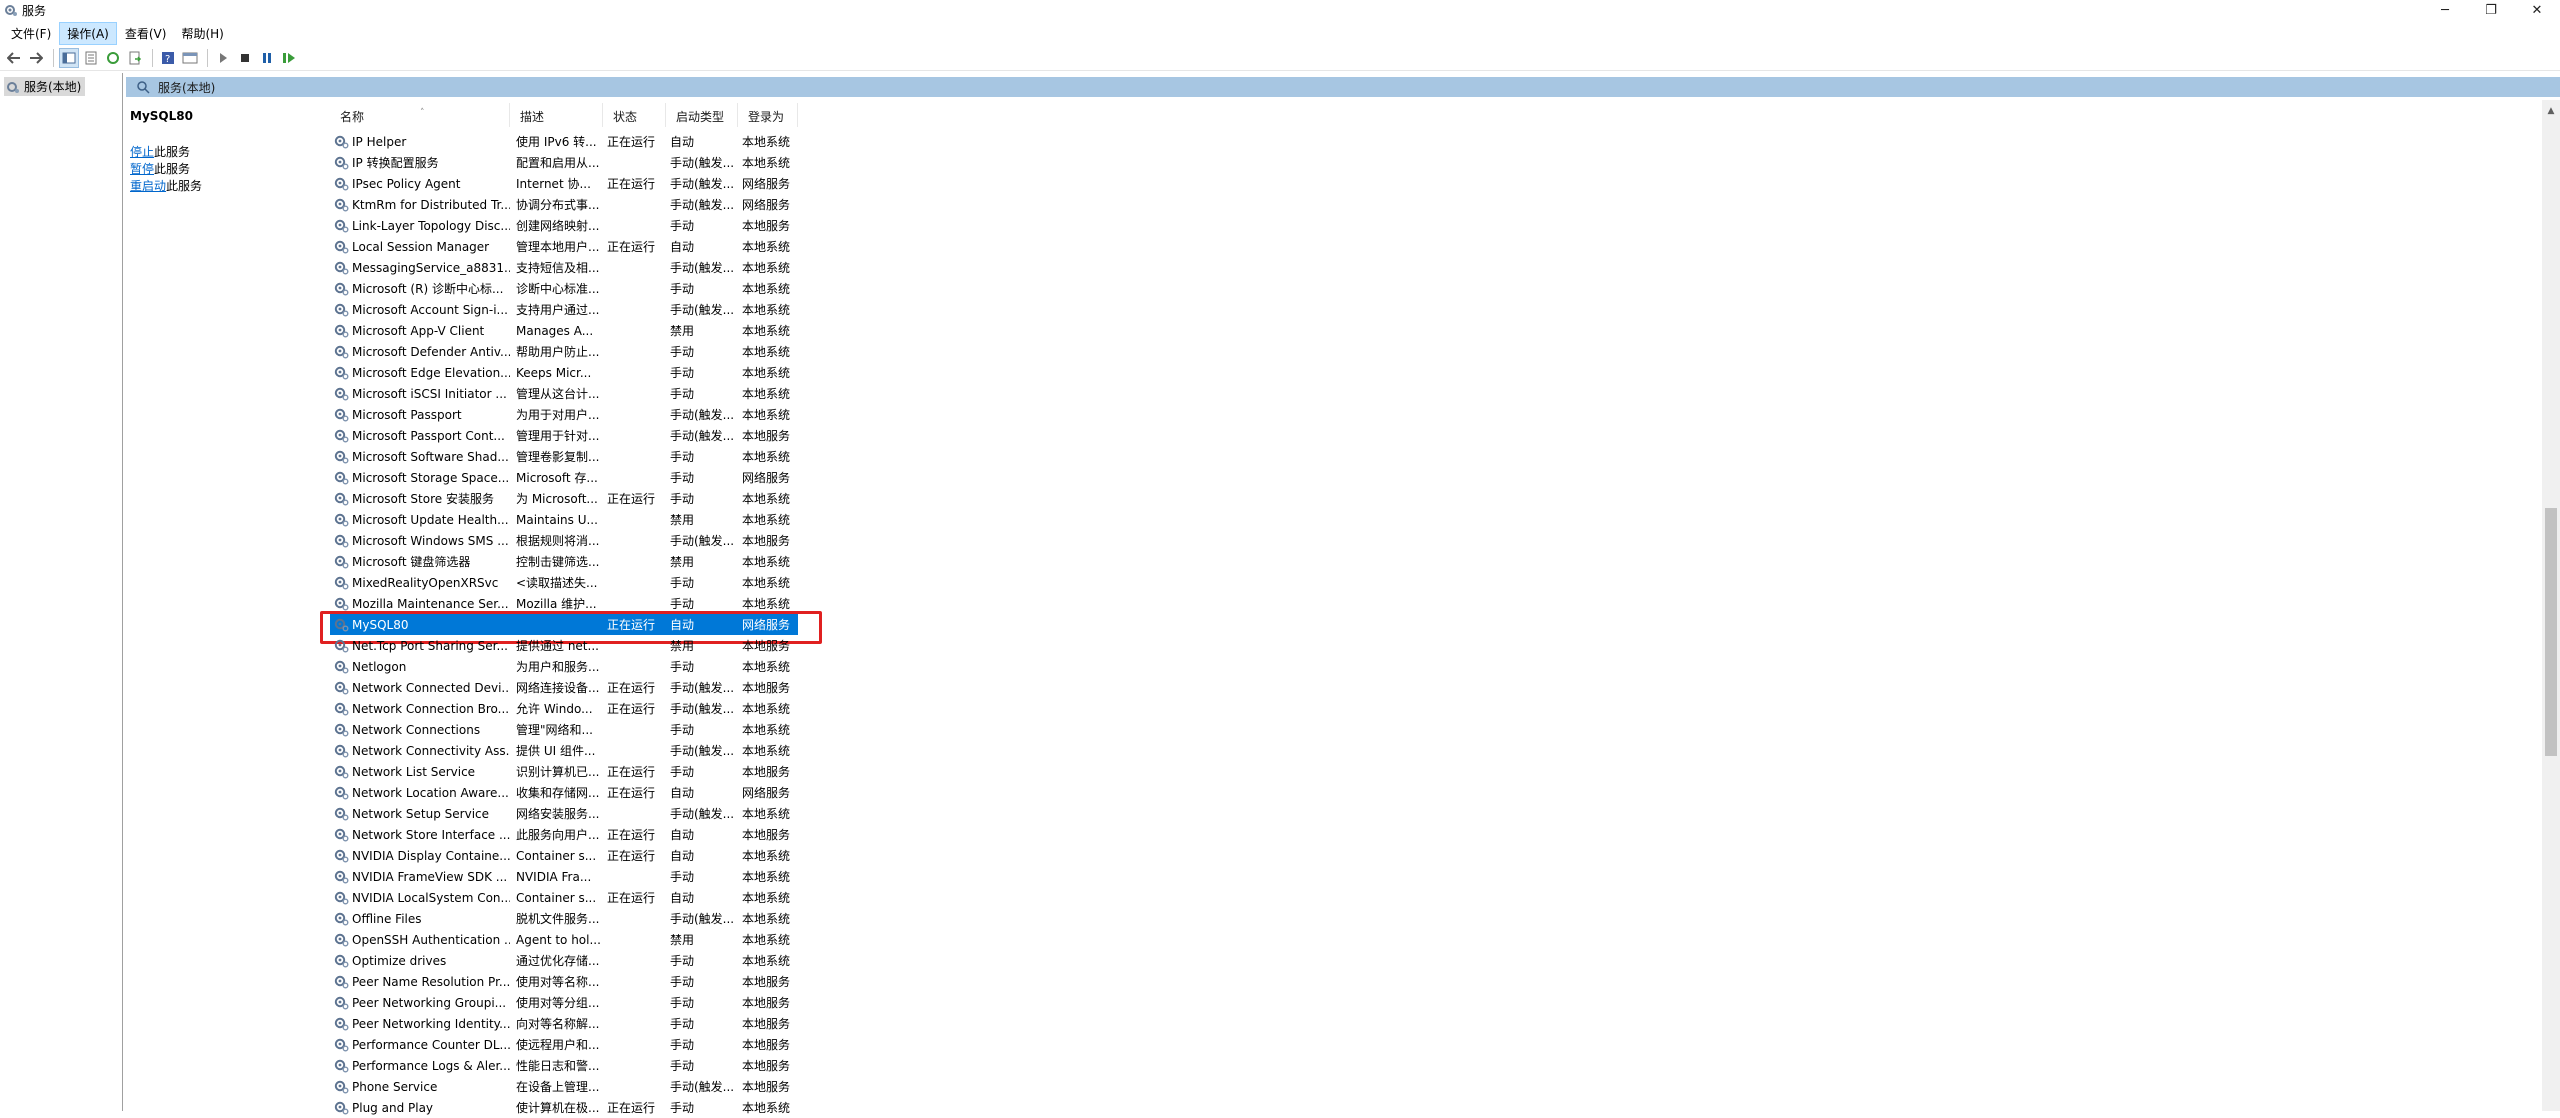 The height and width of the screenshot is (1118, 2560). What do you see at coordinates (69, 58) in the screenshot?
I see `show-hide-tree-icon` at bounding box center [69, 58].